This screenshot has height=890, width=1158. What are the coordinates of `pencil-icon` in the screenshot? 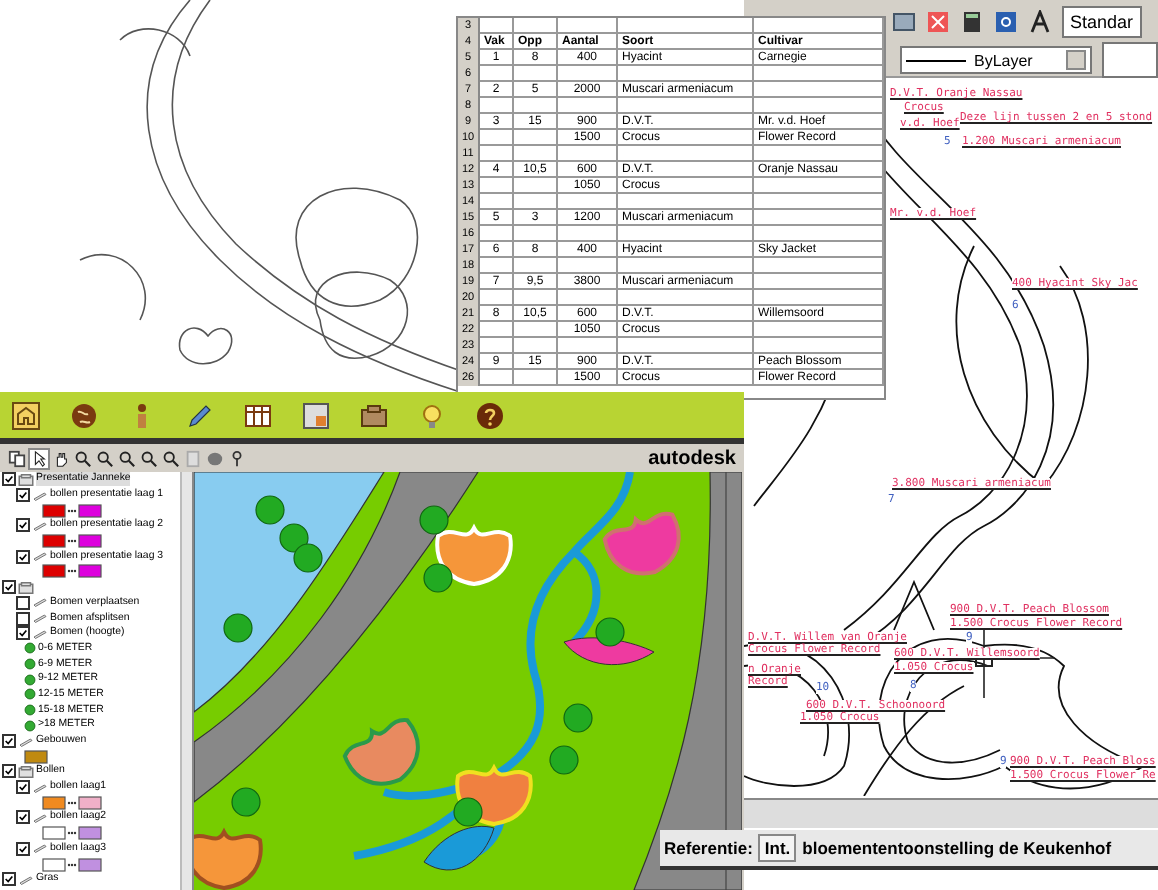 It's located at (200, 415).